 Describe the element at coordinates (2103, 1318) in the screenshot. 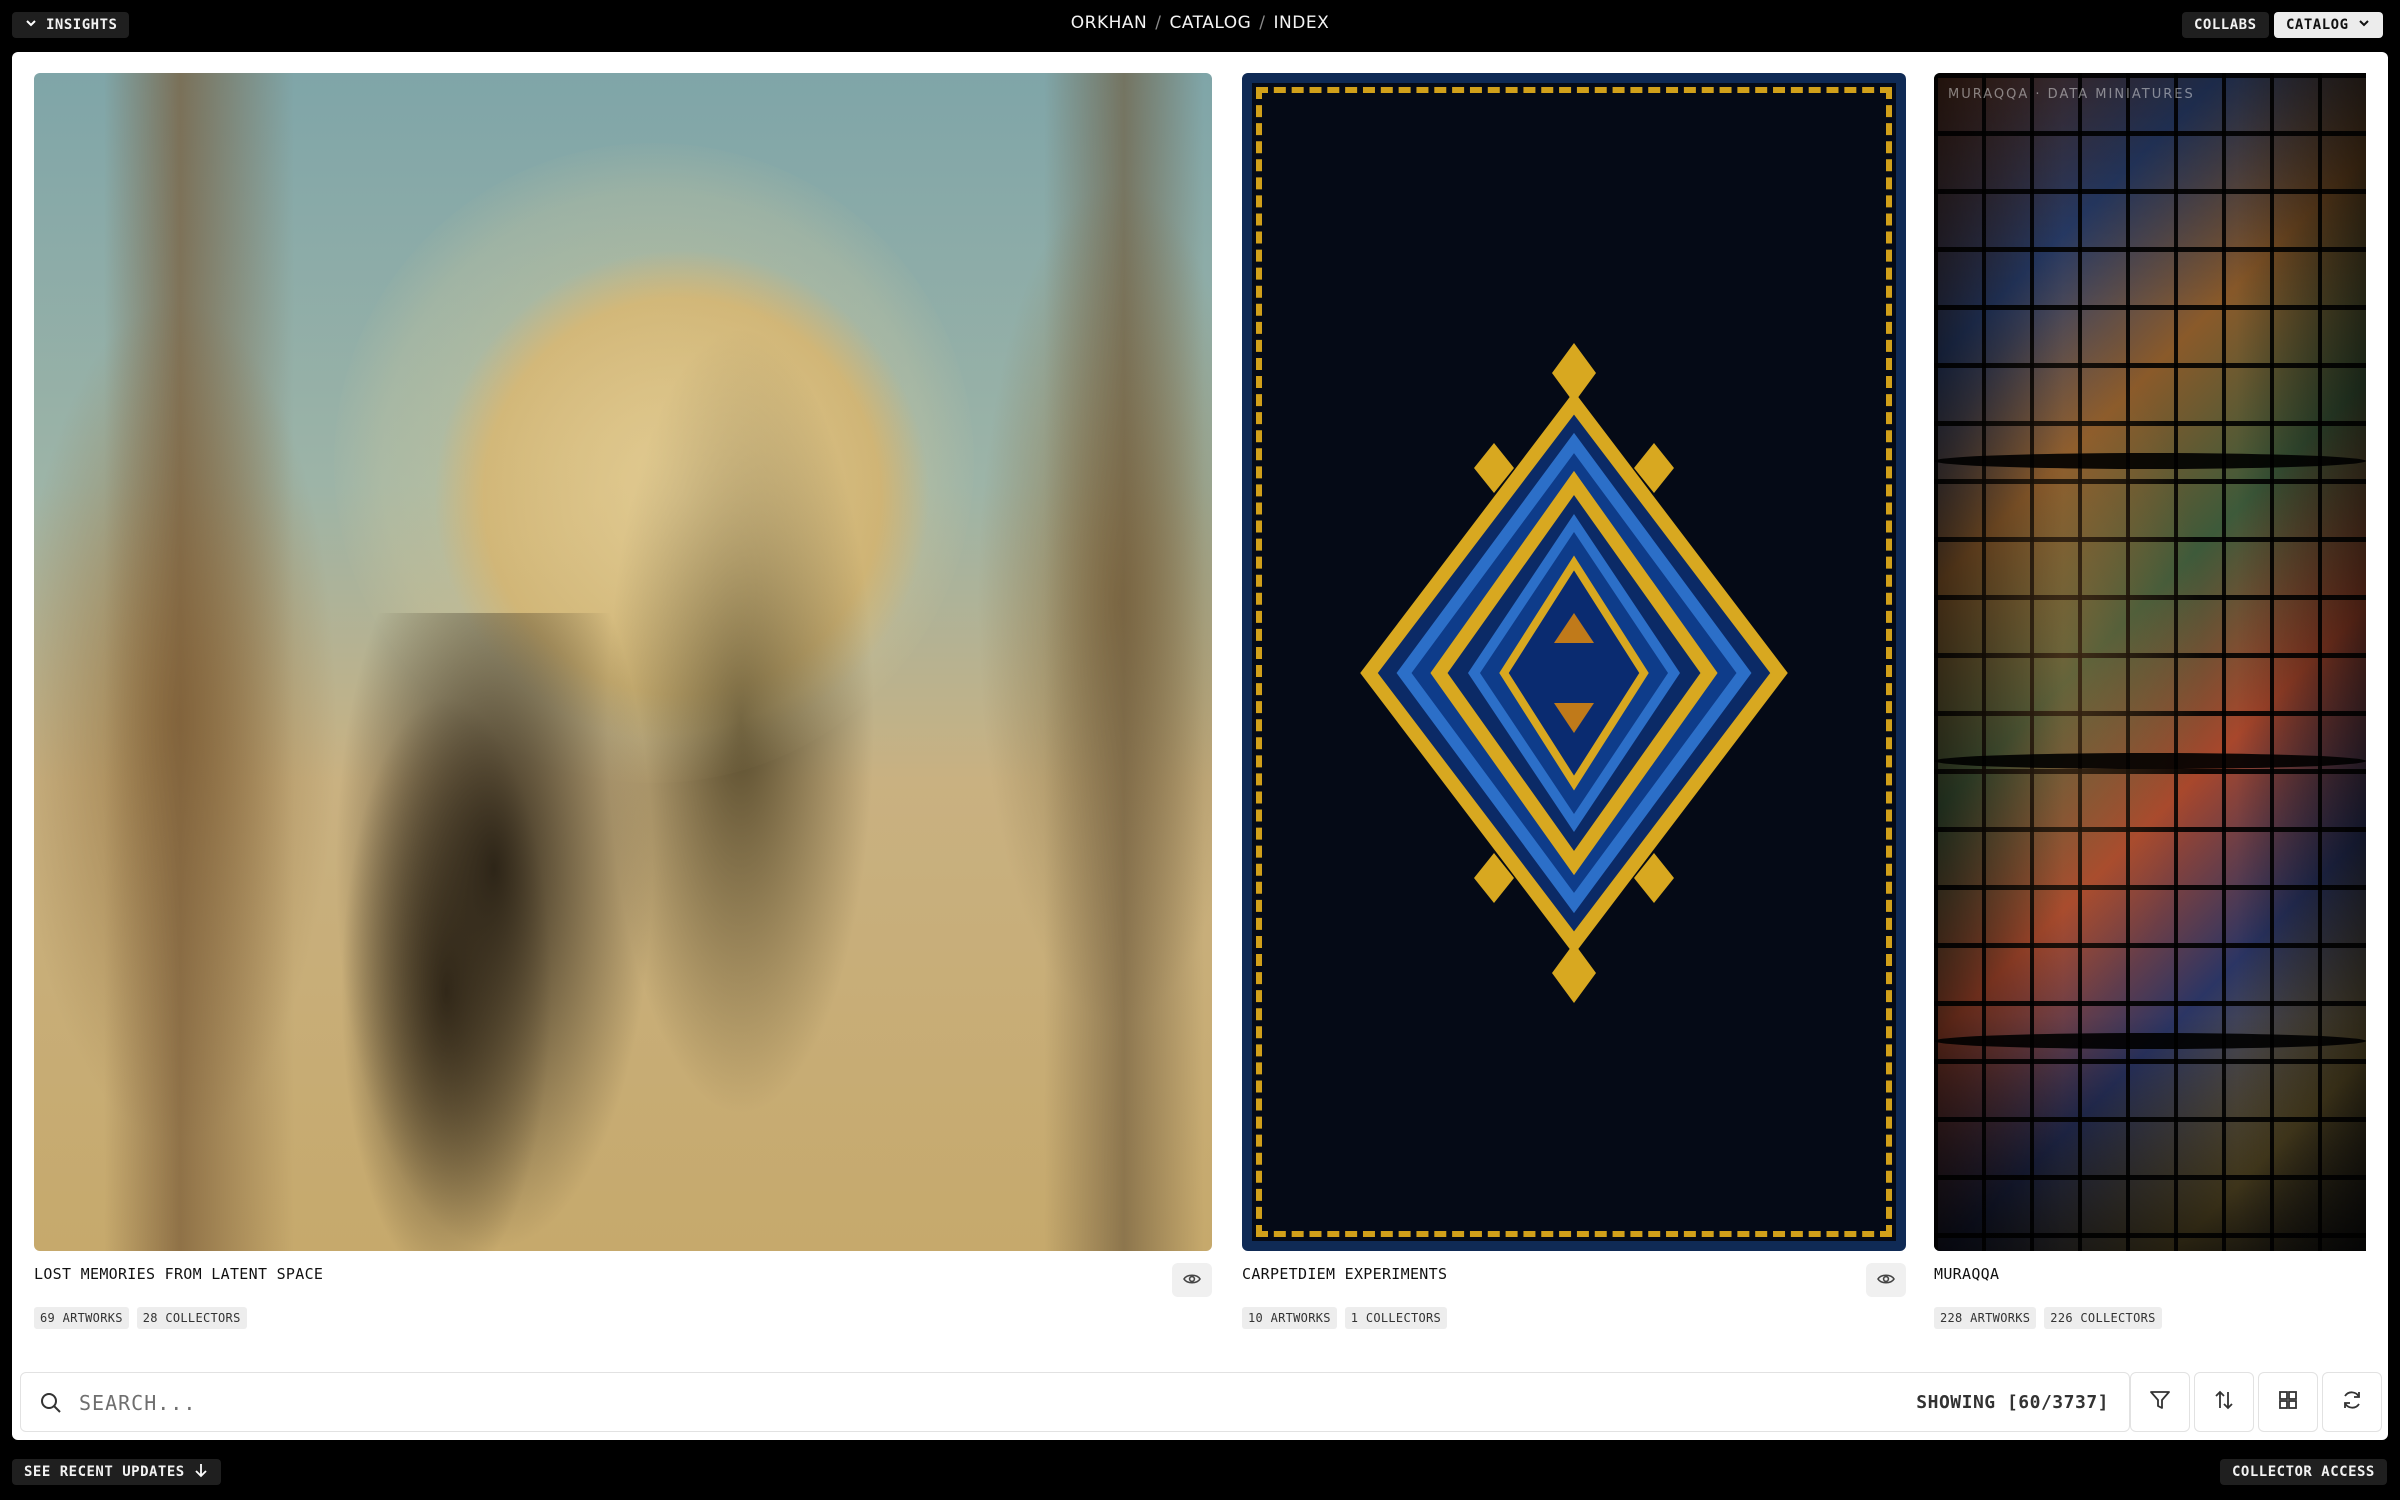

I see `collectors-count-badge: 226 COLLECTORS` at that location.